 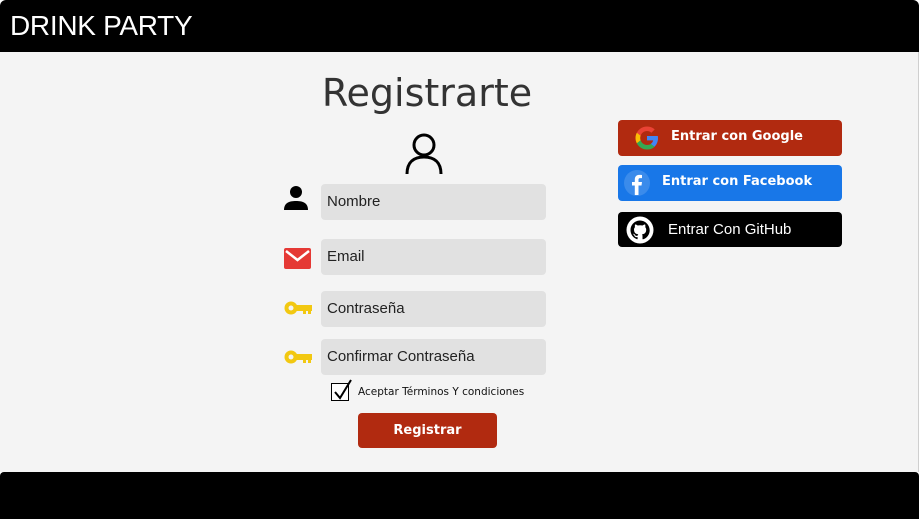 I want to click on password-field, so click(x=433, y=309).